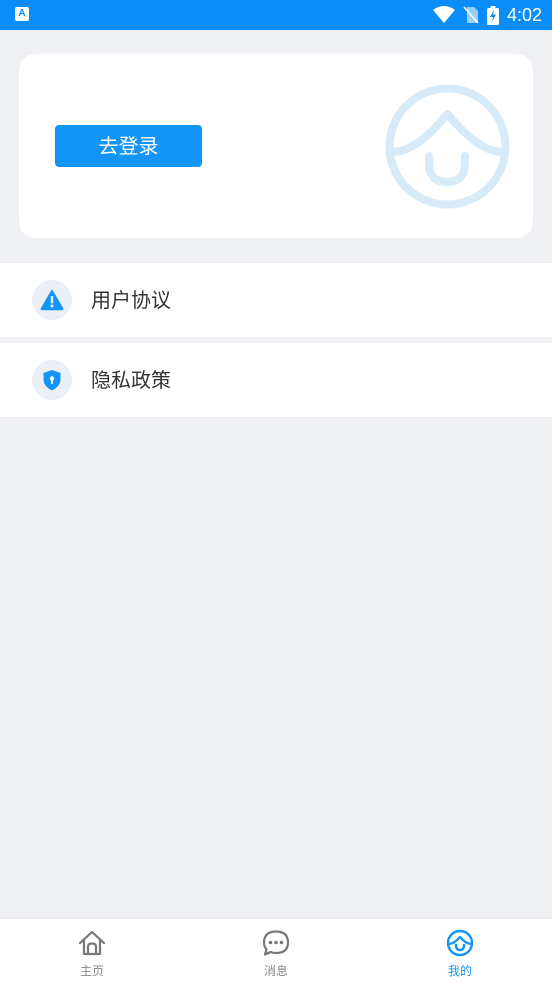 The image size is (552, 983). Describe the element at coordinates (276, 380) in the screenshot. I see `menu-item-privacy-policy: 隐私政策` at that location.